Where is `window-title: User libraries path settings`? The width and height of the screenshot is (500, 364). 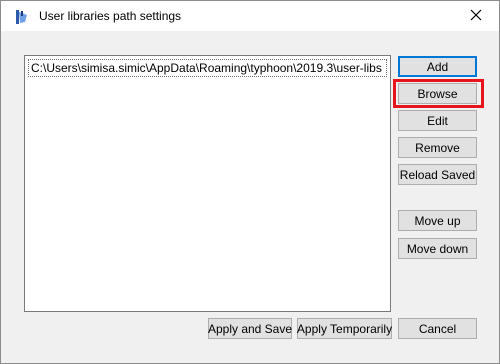
window-title: User libraries path settings is located at coordinates (110, 16).